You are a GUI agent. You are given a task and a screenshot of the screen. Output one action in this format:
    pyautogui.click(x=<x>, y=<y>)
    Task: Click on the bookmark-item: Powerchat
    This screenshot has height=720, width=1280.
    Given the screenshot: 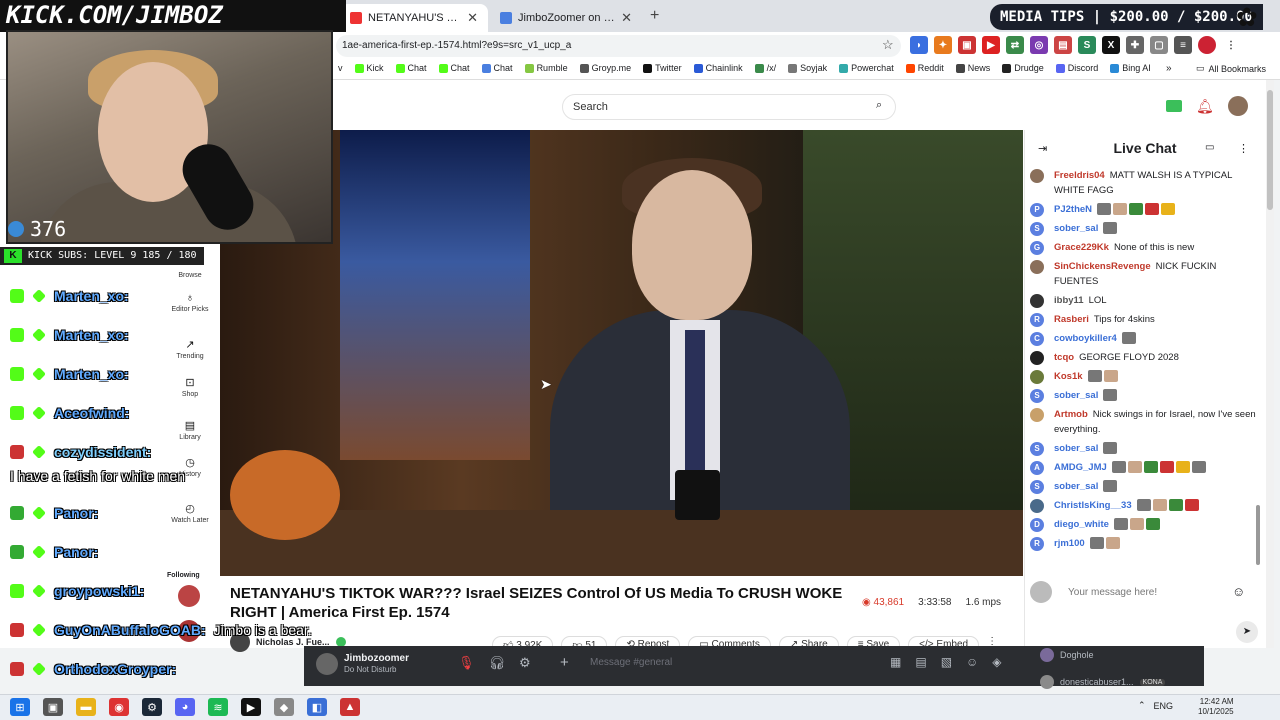 What is the action you would take?
    pyautogui.click(x=866, y=68)
    